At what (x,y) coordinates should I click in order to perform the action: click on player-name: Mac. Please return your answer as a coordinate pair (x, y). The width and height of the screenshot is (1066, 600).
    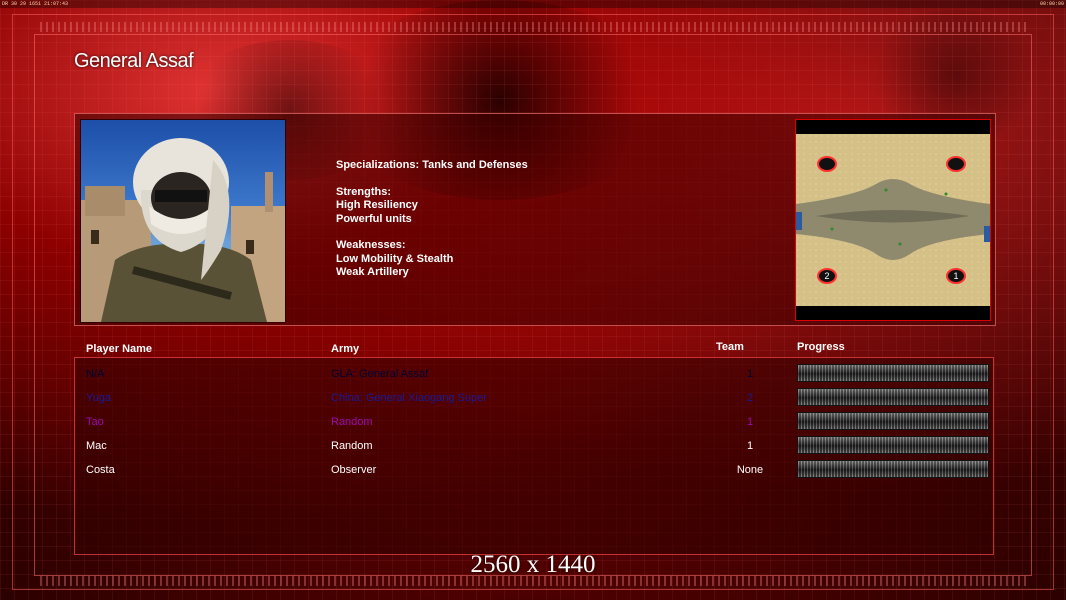
    Looking at the image, I should click on (96, 446).